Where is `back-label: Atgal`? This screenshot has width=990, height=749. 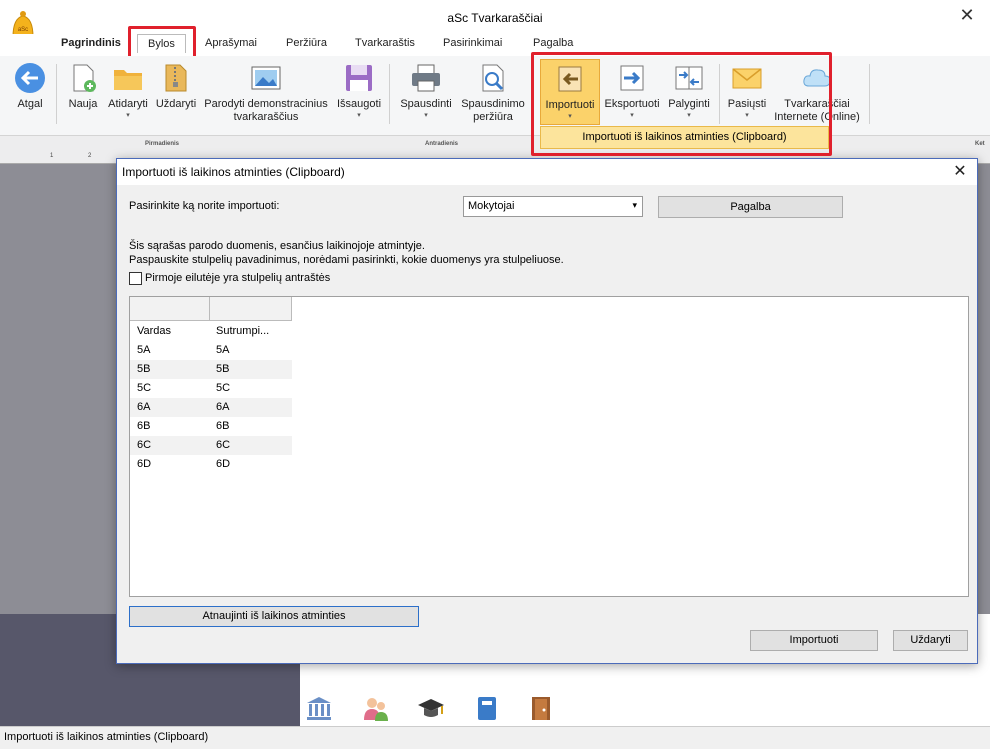 back-label: Atgal is located at coordinates (30, 104).